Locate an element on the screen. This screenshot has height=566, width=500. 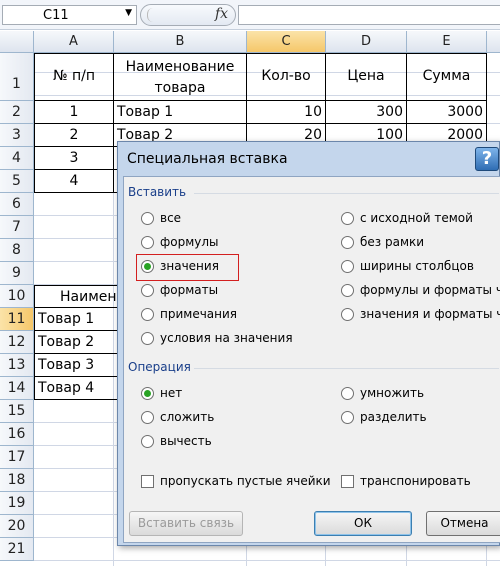
column-header-f is located at coordinates (493, 42).